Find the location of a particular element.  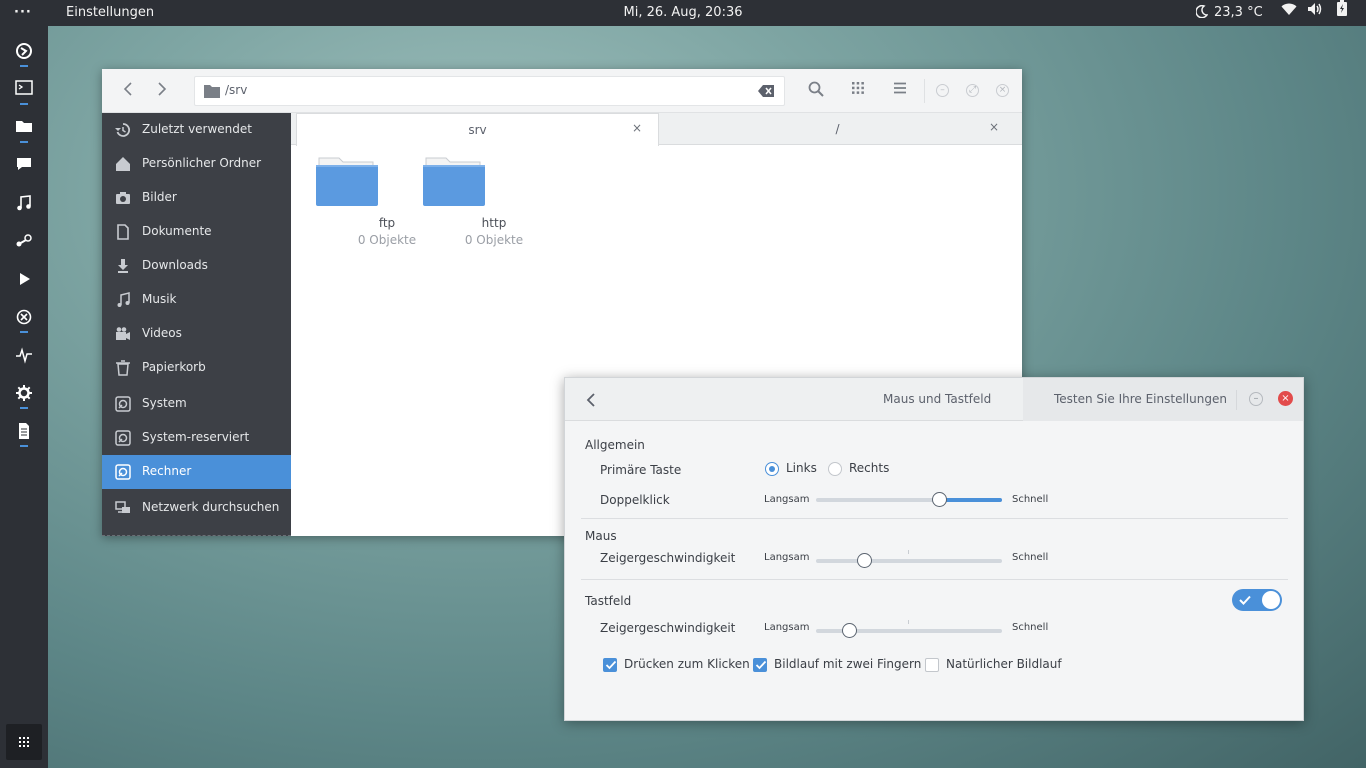

grid-view-icon is located at coordinates (858, 91).